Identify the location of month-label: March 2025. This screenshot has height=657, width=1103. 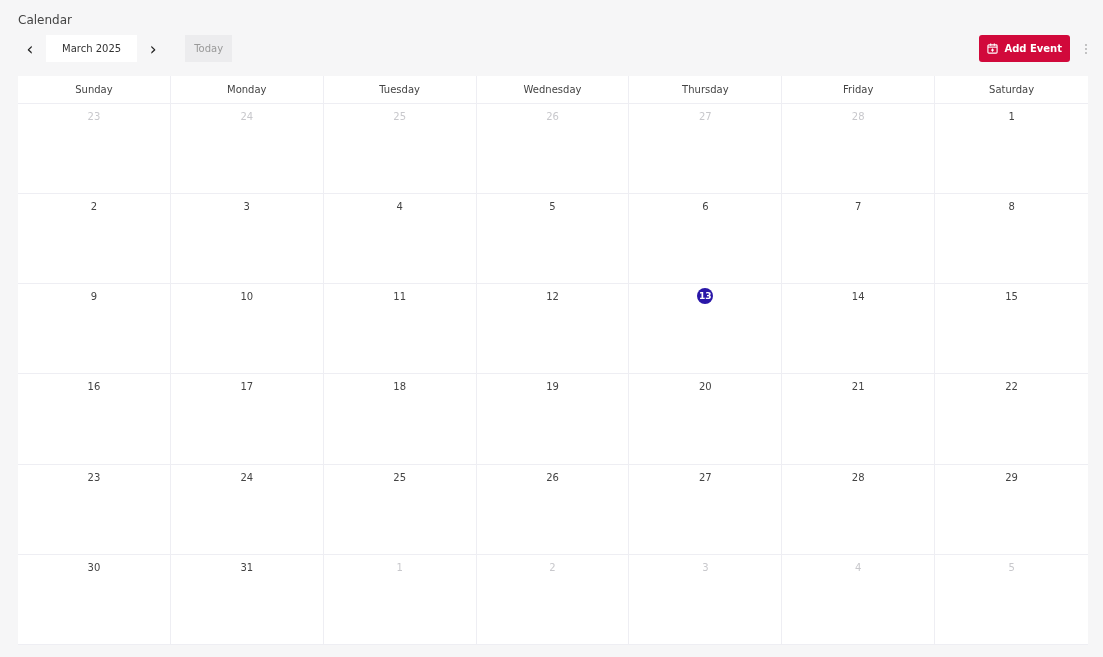
(92, 48).